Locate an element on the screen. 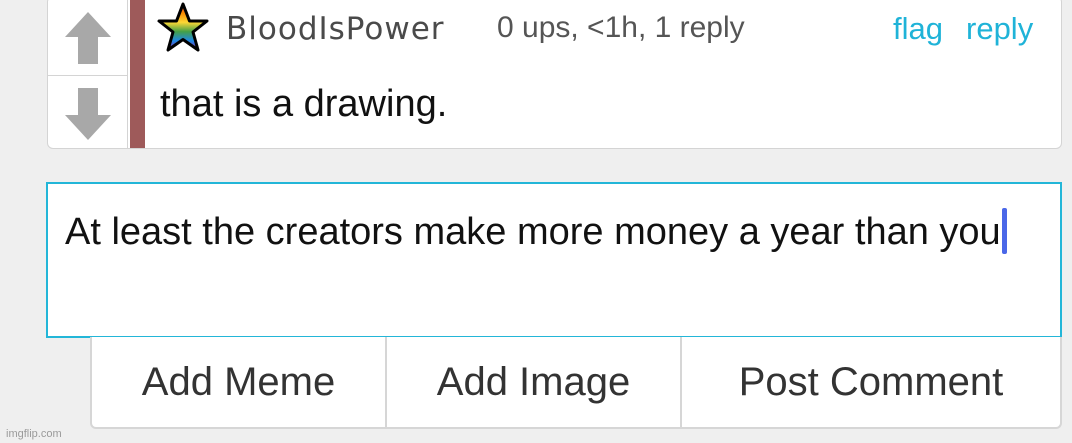 This screenshot has height=443, width=1072. watermark: imgflip.com is located at coordinates (34, 434).